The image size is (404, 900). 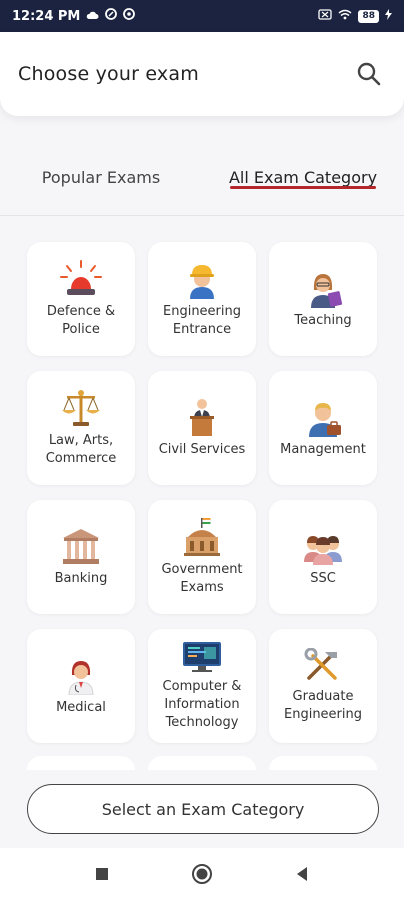 I want to click on wifi-icon, so click(x=345, y=16).